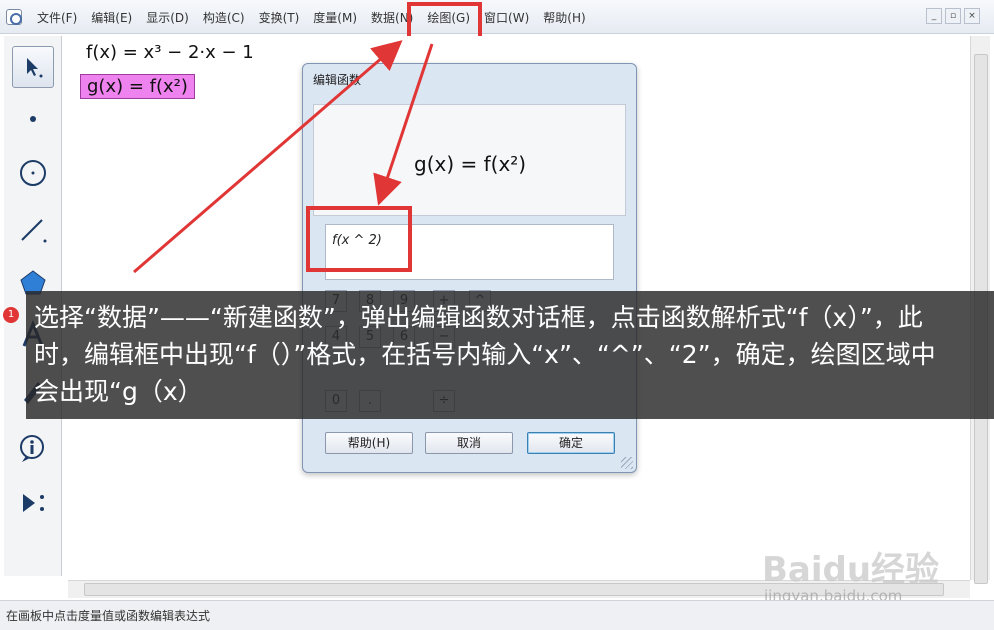 This screenshot has width=994, height=630. Describe the element at coordinates (470, 164) in the screenshot. I see `preview-expression: g(x) = f(x²)` at that location.